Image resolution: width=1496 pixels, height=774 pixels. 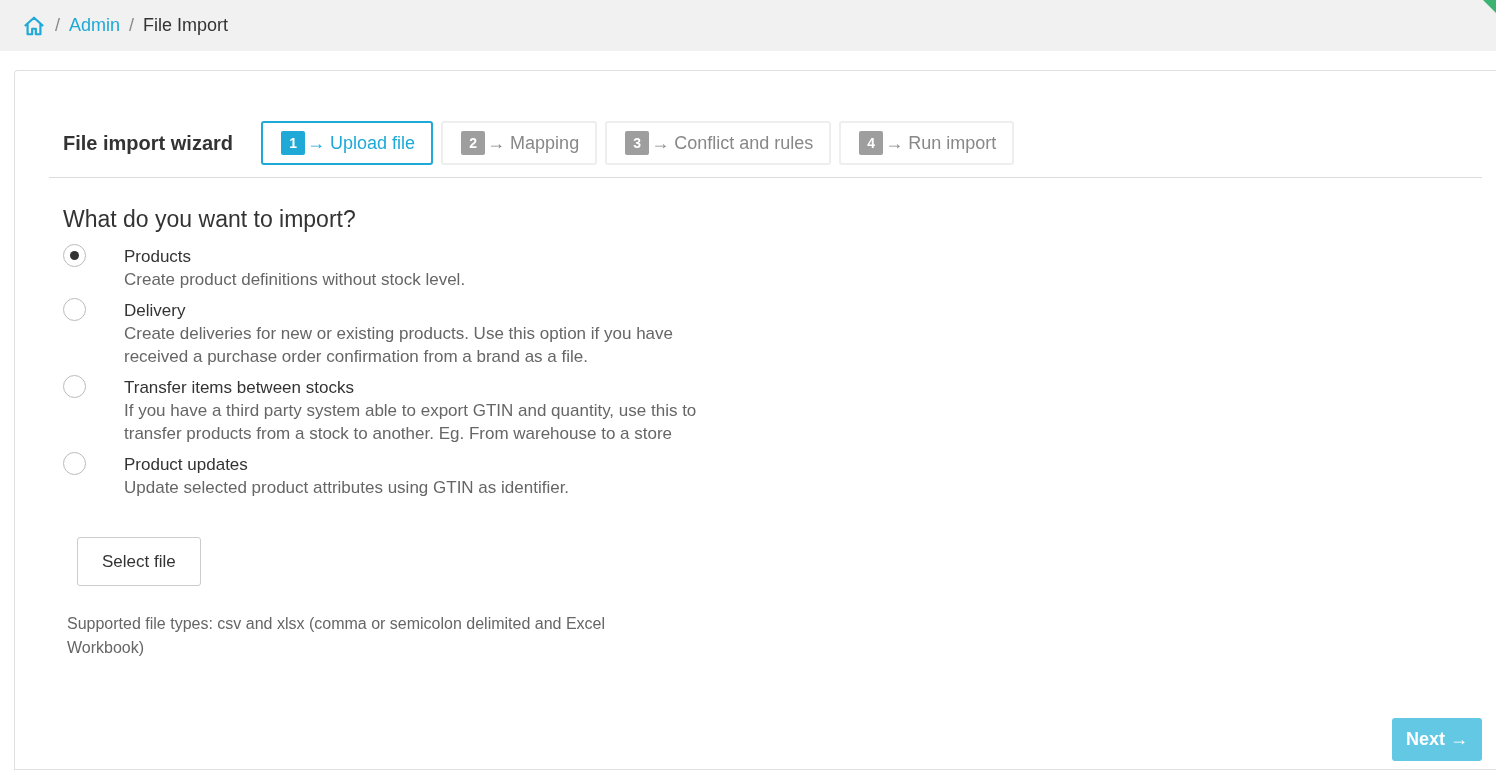 What do you see at coordinates (186, 465) in the screenshot?
I see `option-title: Product updates` at bounding box center [186, 465].